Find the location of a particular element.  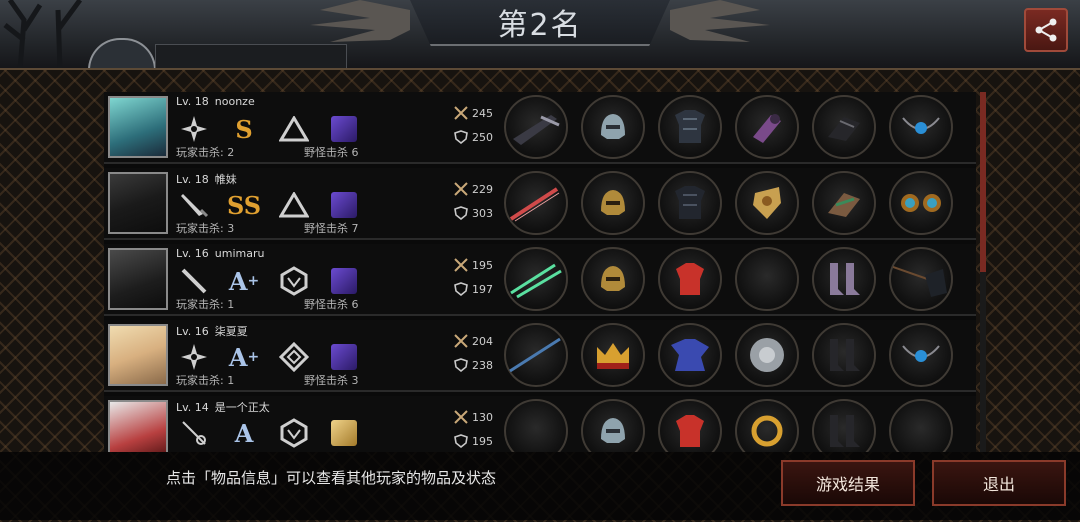

defense-stat: 195 is located at coordinates (473, 441).